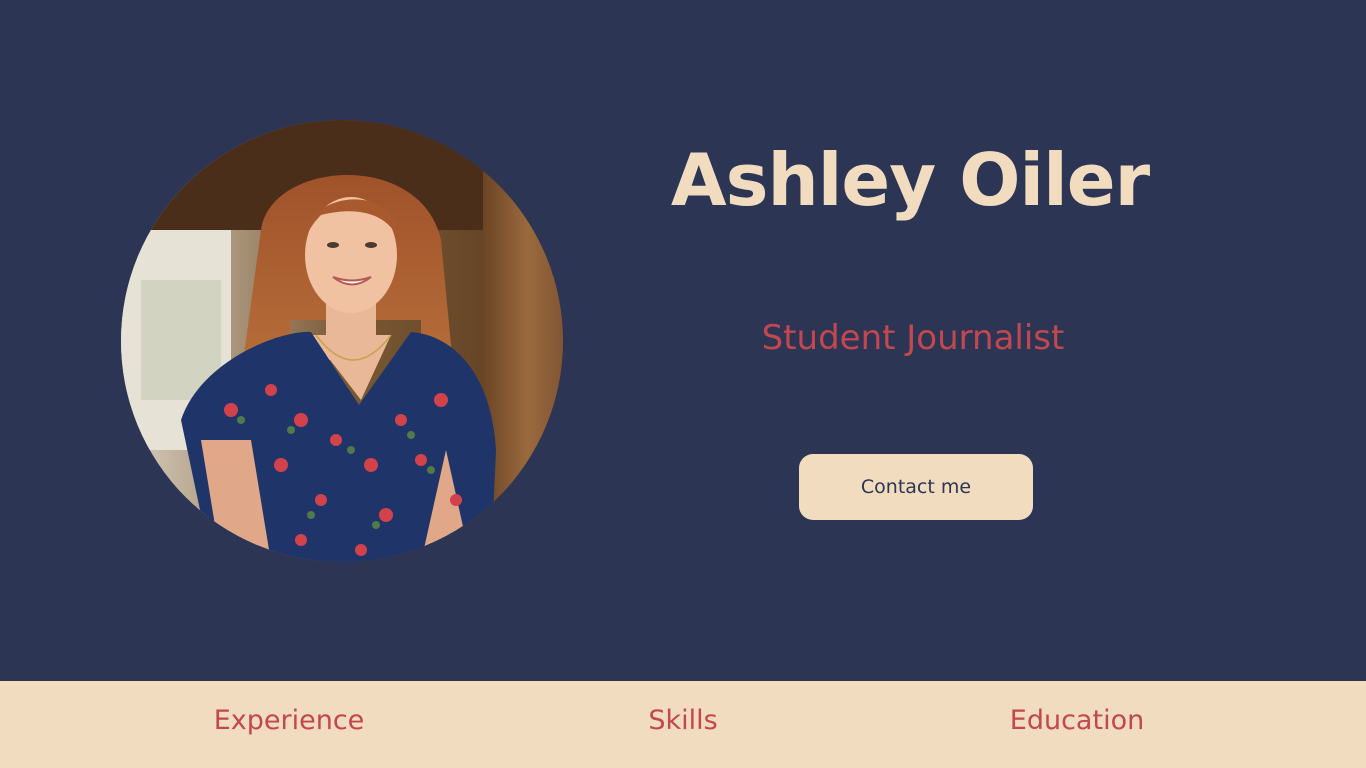  I want to click on nav-item-education: Education, so click(1077, 724).